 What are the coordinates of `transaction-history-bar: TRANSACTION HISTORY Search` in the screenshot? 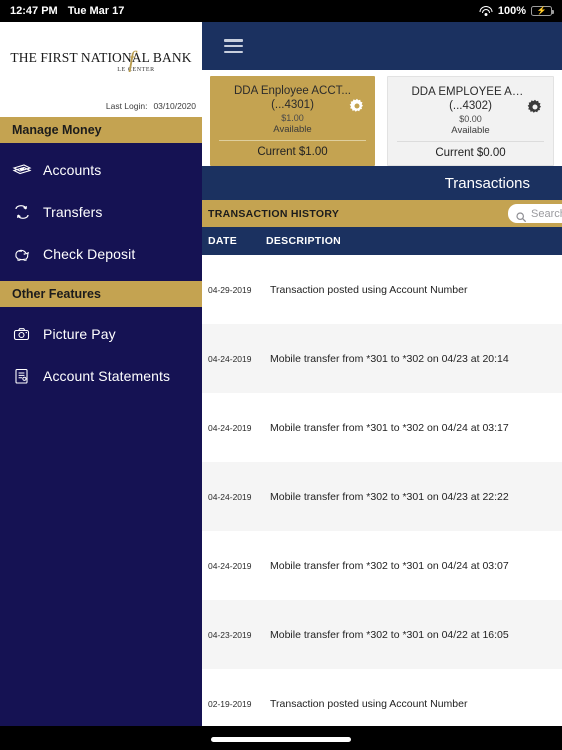 It's located at (382, 213).